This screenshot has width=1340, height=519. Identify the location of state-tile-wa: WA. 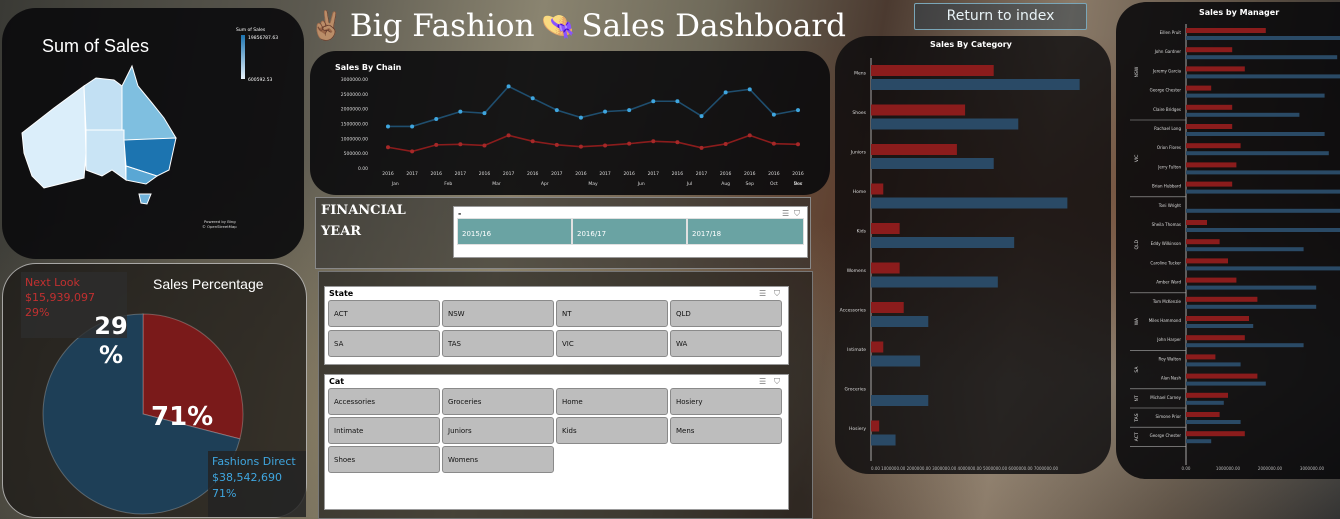
(726, 343).